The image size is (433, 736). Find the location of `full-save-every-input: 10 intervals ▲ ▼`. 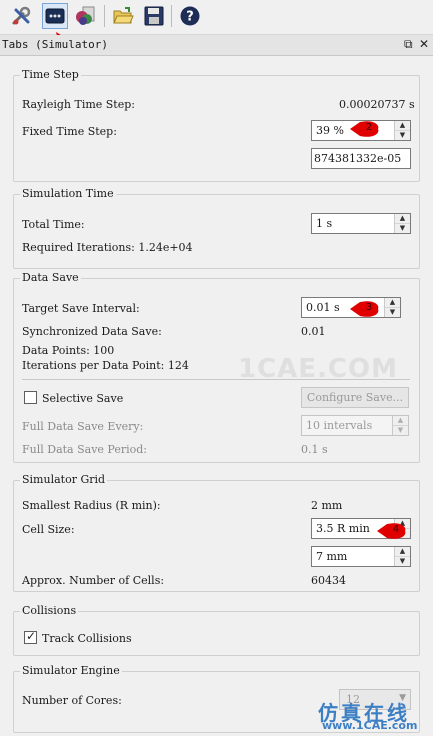

full-save-every-input: 10 intervals ▲ ▼ is located at coordinates (355, 425).